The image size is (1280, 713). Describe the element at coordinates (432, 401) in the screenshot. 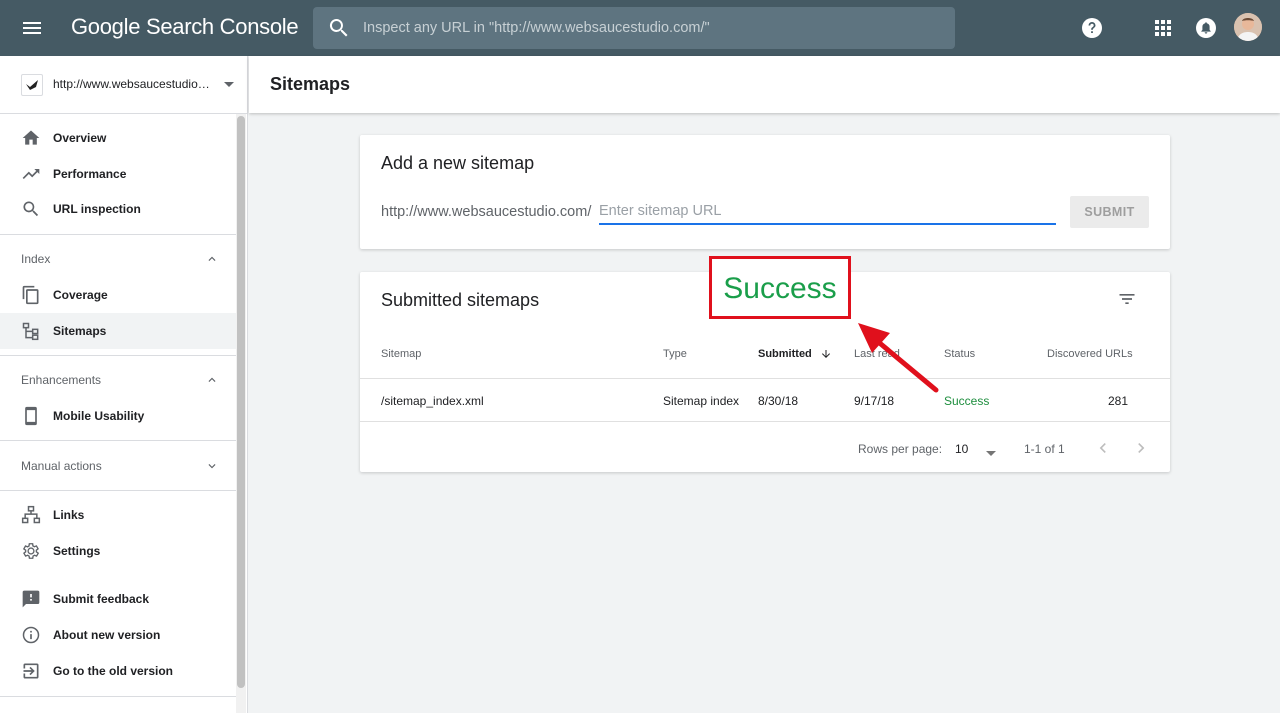

I see `cell-sitemap: /sitemap_index.xml` at that location.